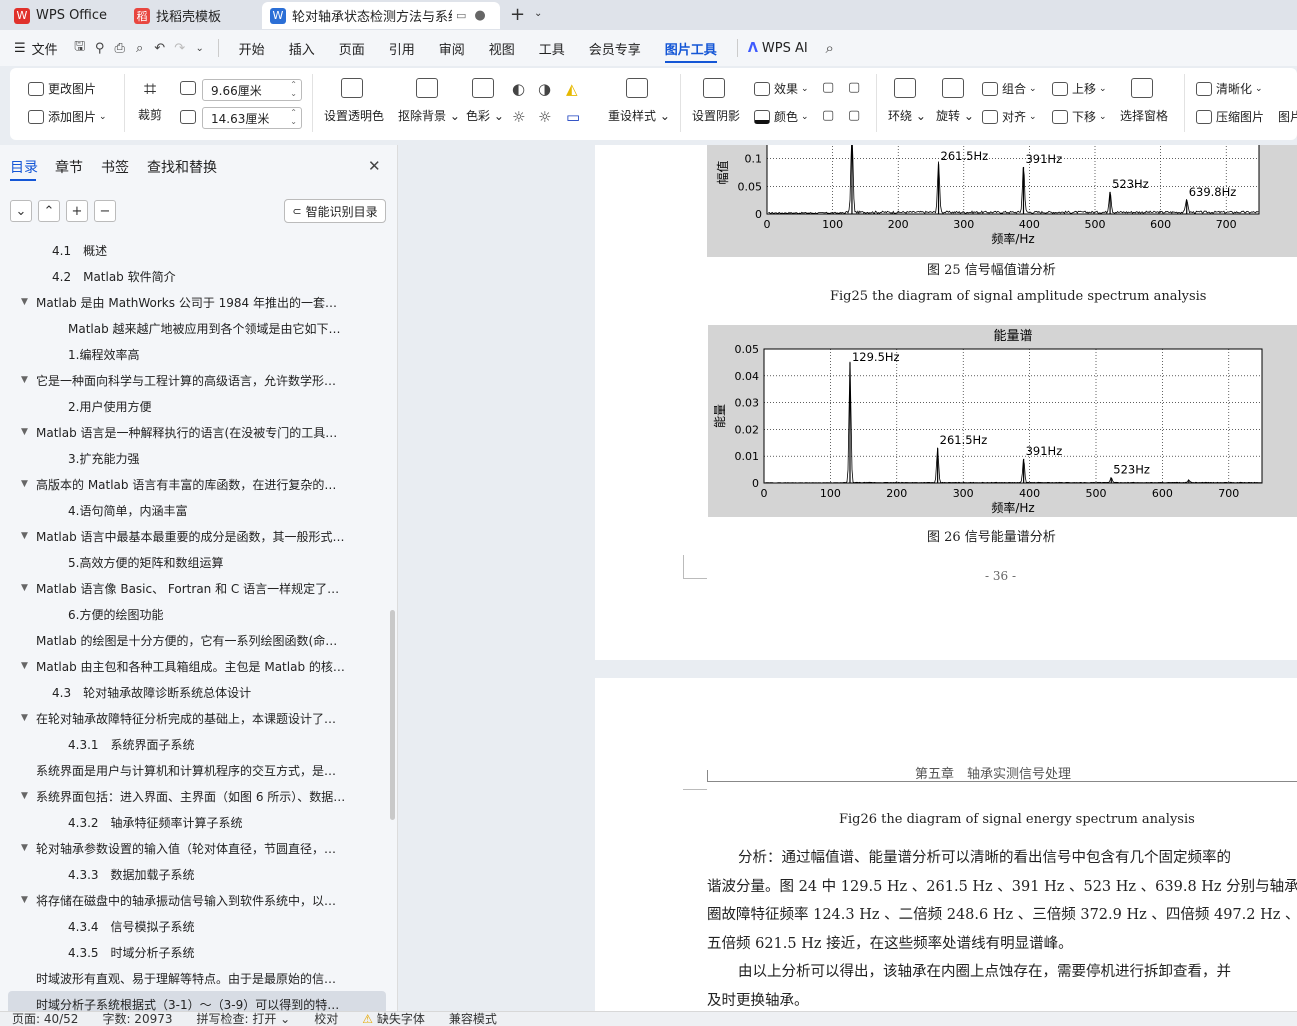 The width and height of the screenshot is (1297, 1026). What do you see at coordinates (828, 87) in the screenshot?
I see `shadow-up-icon: ▢` at bounding box center [828, 87].